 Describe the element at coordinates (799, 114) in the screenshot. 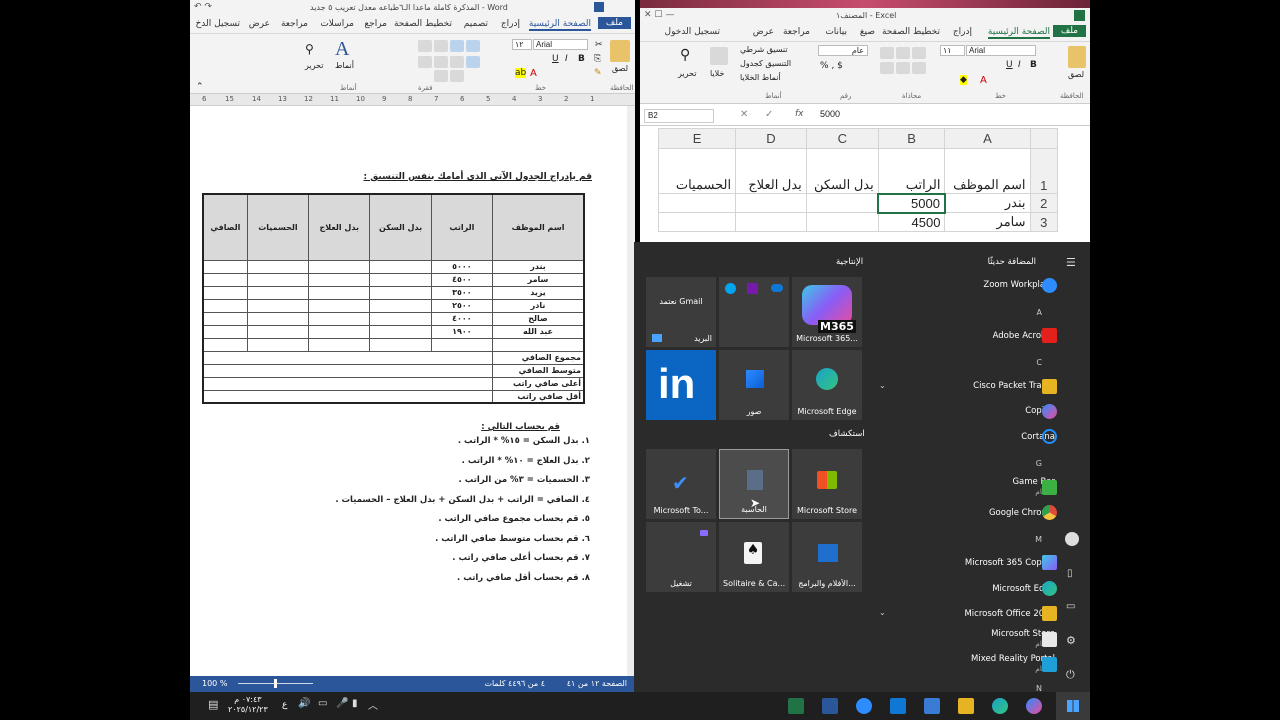

I see `function-icon: fx` at that location.